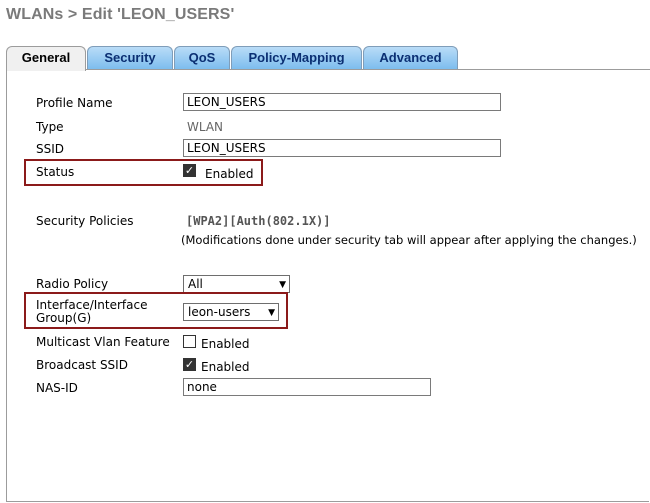 This screenshot has width=650, height=503. What do you see at coordinates (46, 58) in the screenshot?
I see `tab-general: General` at bounding box center [46, 58].